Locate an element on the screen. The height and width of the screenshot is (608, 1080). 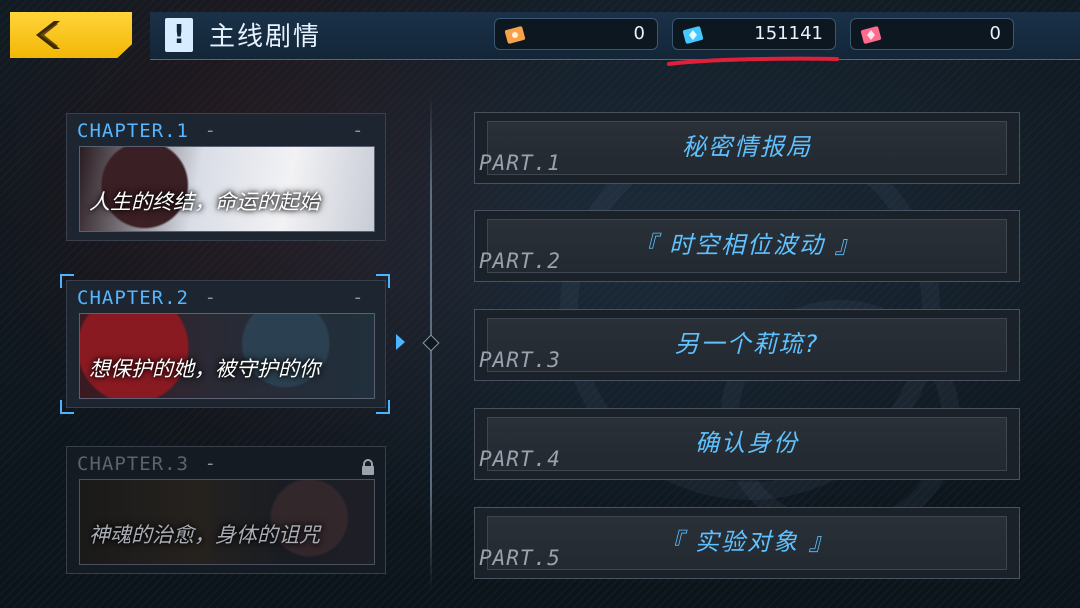
chapter-subtitle: 神魂的治愈，身体的诅咒 is located at coordinates (204, 535).